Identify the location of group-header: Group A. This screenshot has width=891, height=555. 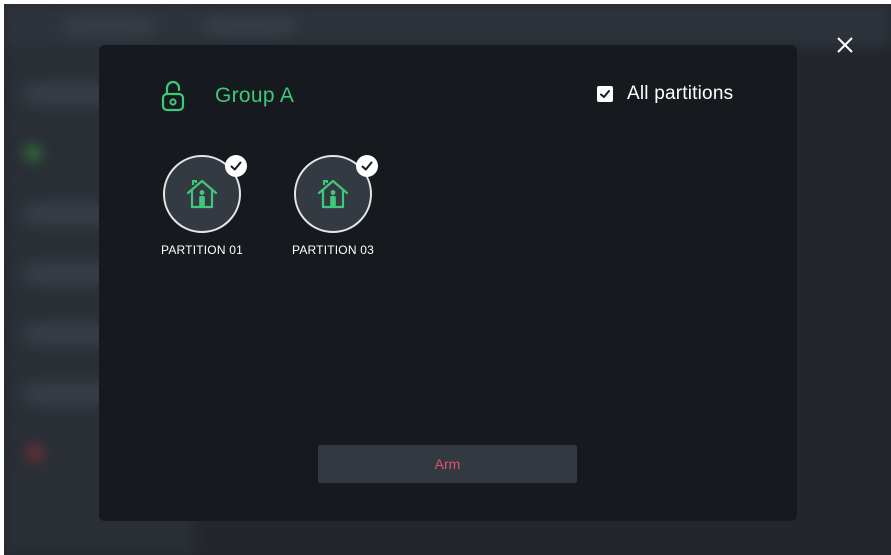
(227, 96).